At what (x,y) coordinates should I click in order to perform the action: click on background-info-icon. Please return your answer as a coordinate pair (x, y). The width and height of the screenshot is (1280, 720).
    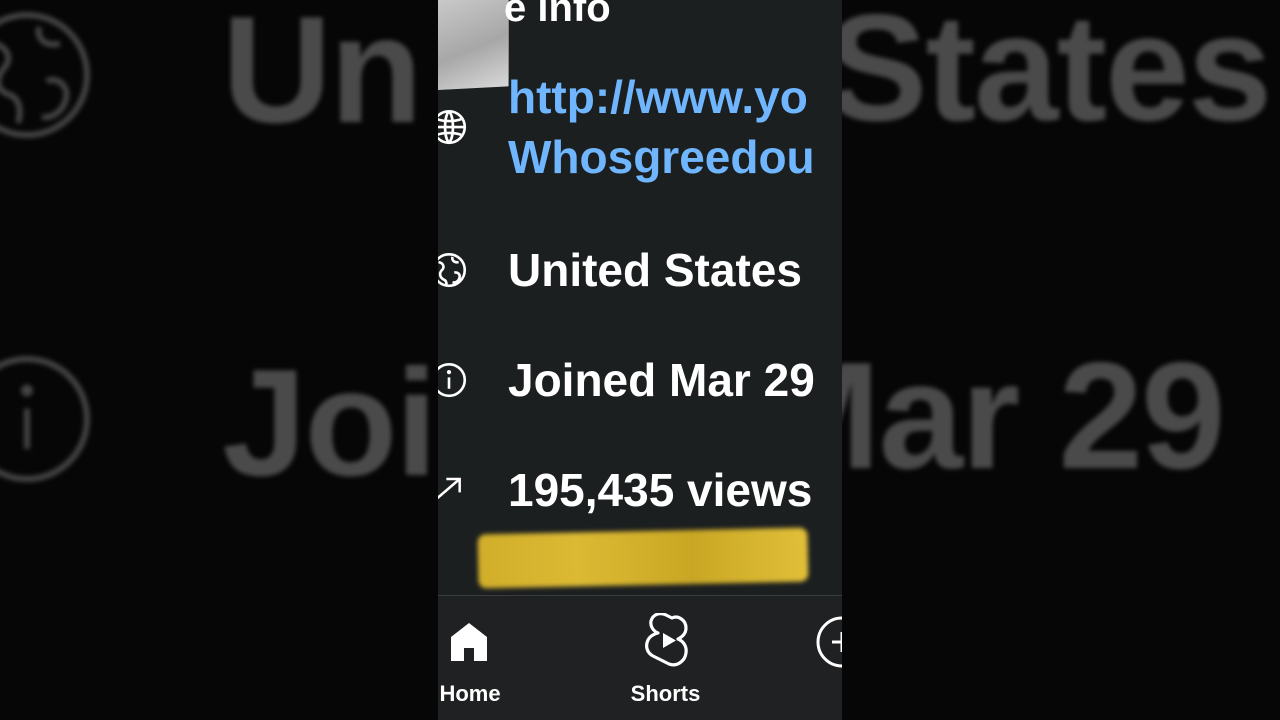
    Looking at the image, I should click on (51, 419).